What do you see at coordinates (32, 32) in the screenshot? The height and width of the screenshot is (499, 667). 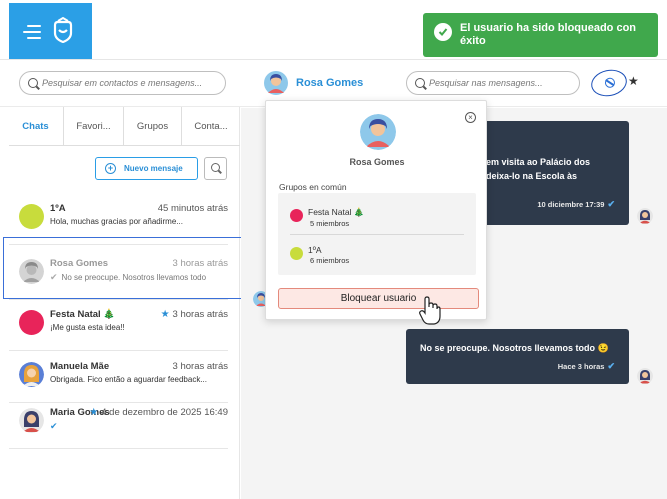 I see `hamburger-menu-icon` at bounding box center [32, 32].